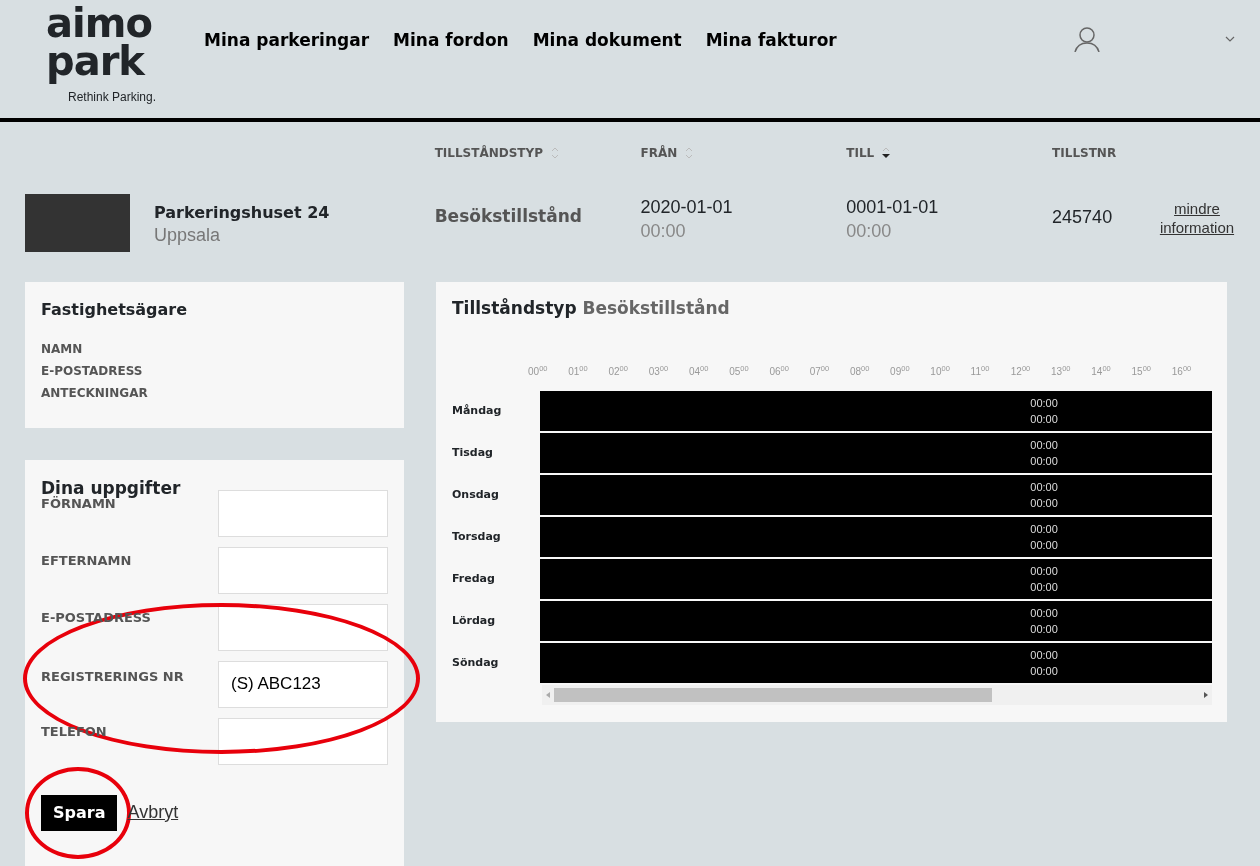 The image size is (1260, 866). Describe the element at coordinates (893, 207) in the screenshot. I see `date-text: 0001-01-01` at that location.